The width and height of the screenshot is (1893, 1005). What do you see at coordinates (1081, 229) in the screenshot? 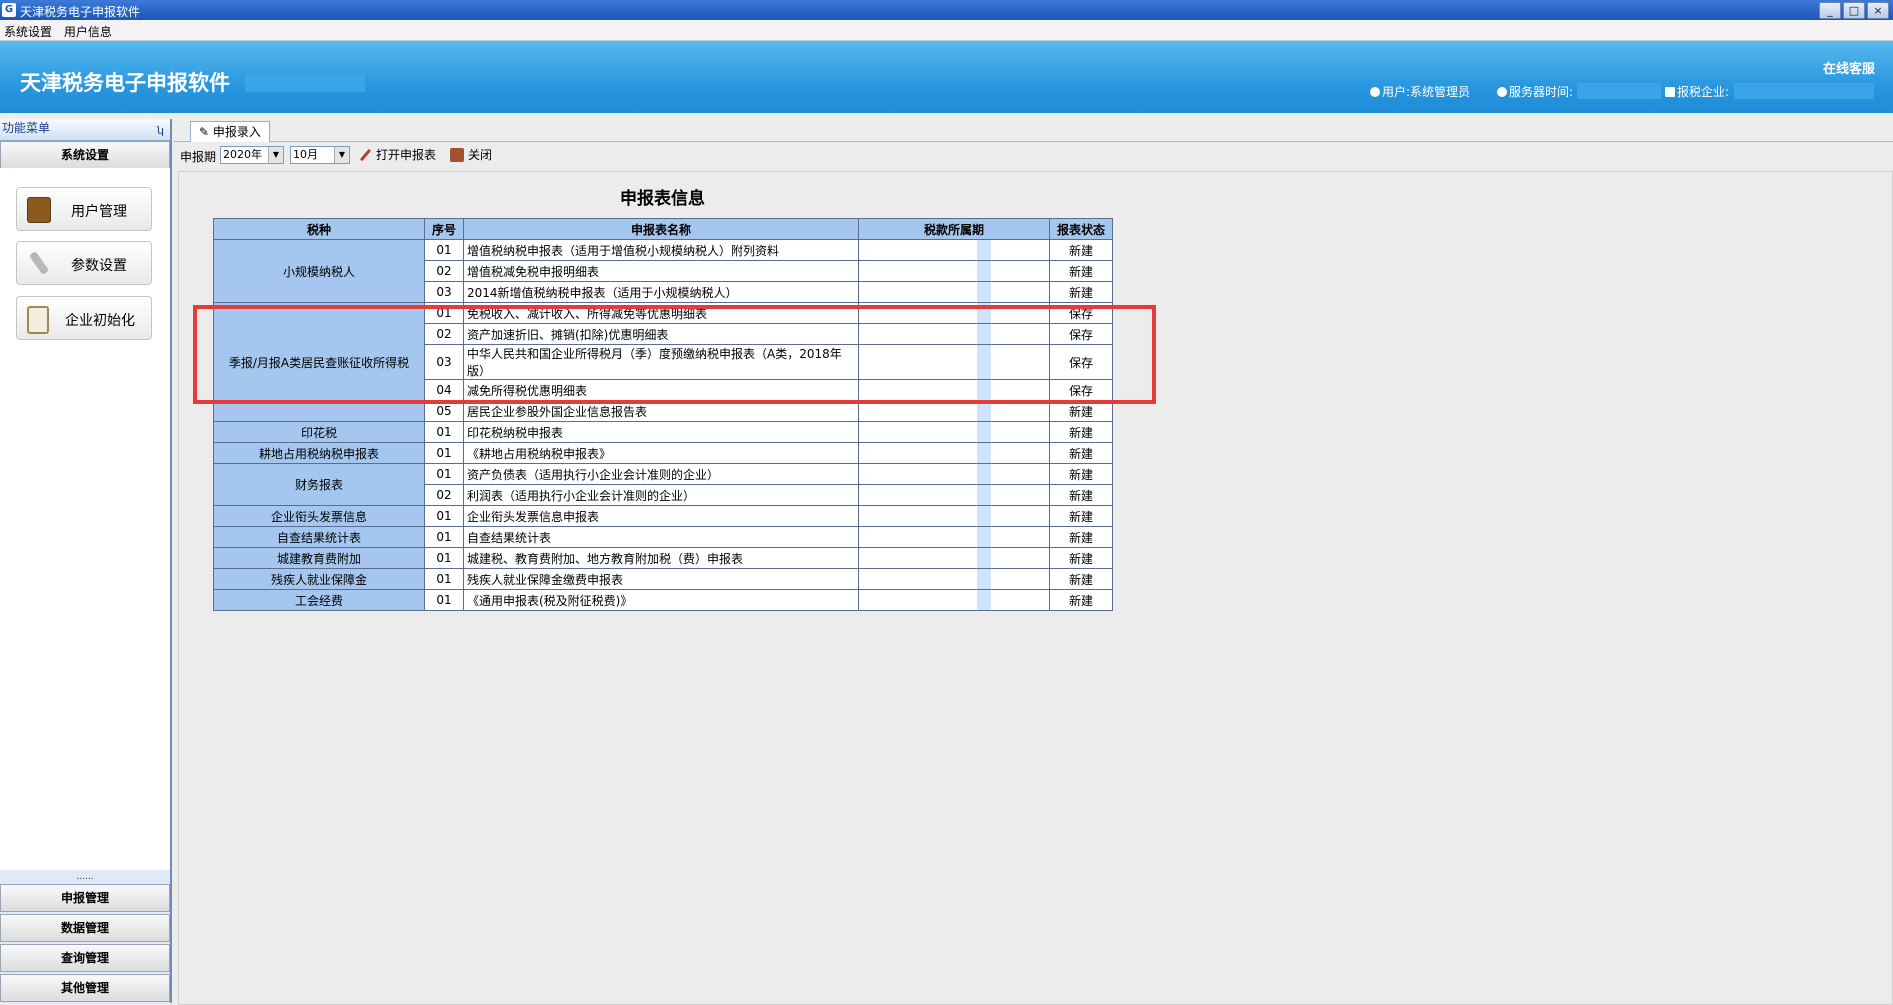
I see `col-status: 报表状态` at bounding box center [1081, 229].